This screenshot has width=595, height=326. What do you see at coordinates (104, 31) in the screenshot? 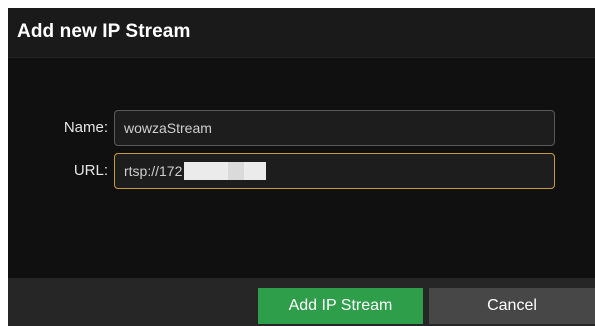
I see `dialog-title: Add new IP Stream` at bounding box center [104, 31].